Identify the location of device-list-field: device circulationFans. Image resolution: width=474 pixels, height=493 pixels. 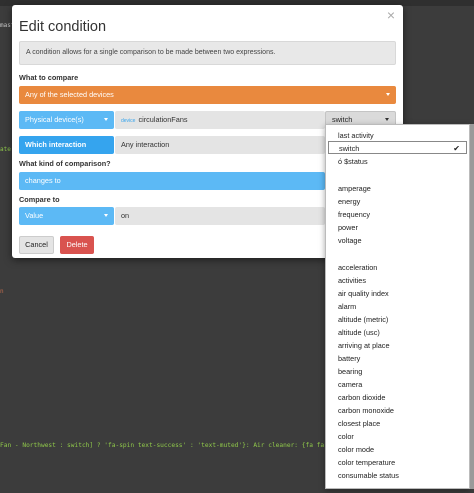
(220, 120).